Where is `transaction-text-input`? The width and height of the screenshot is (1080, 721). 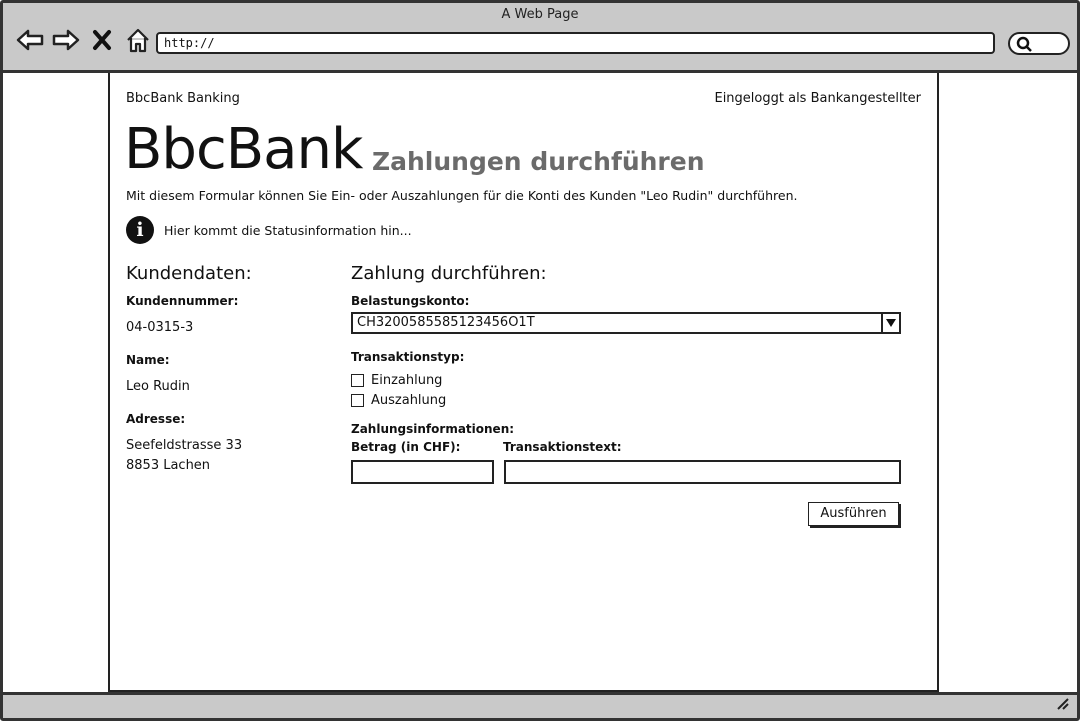
transaction-text-input is located at coordinates (702, 472).